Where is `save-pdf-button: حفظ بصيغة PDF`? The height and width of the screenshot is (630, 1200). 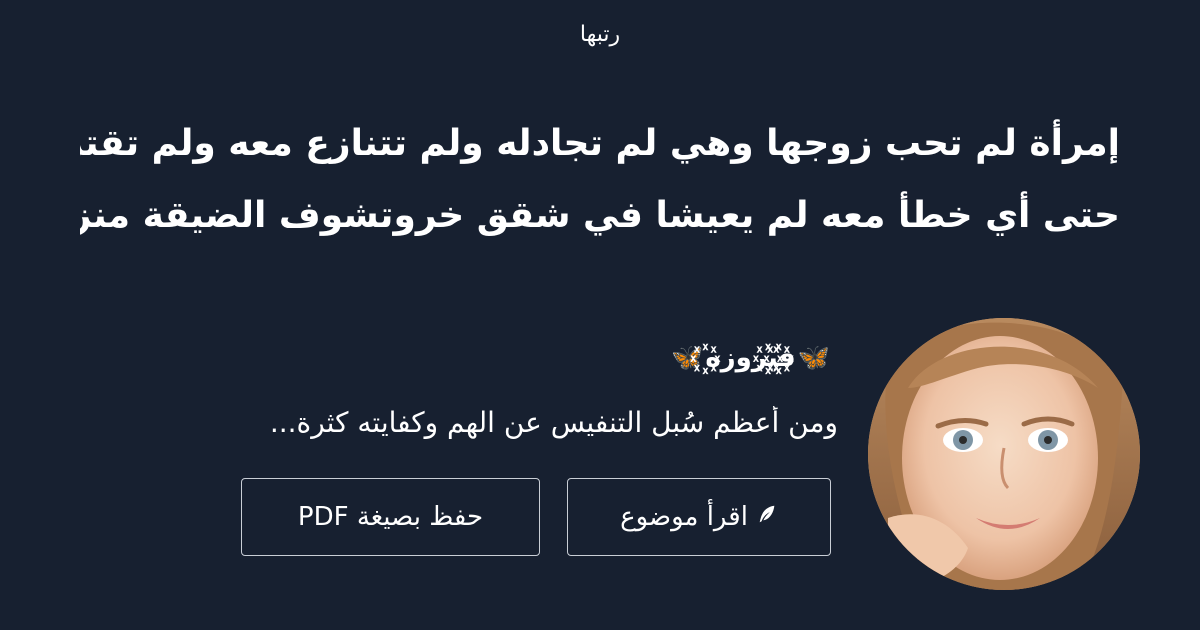 save-pdf-button: حفظ بصيغة PDF is located at coordinates (390, 517).